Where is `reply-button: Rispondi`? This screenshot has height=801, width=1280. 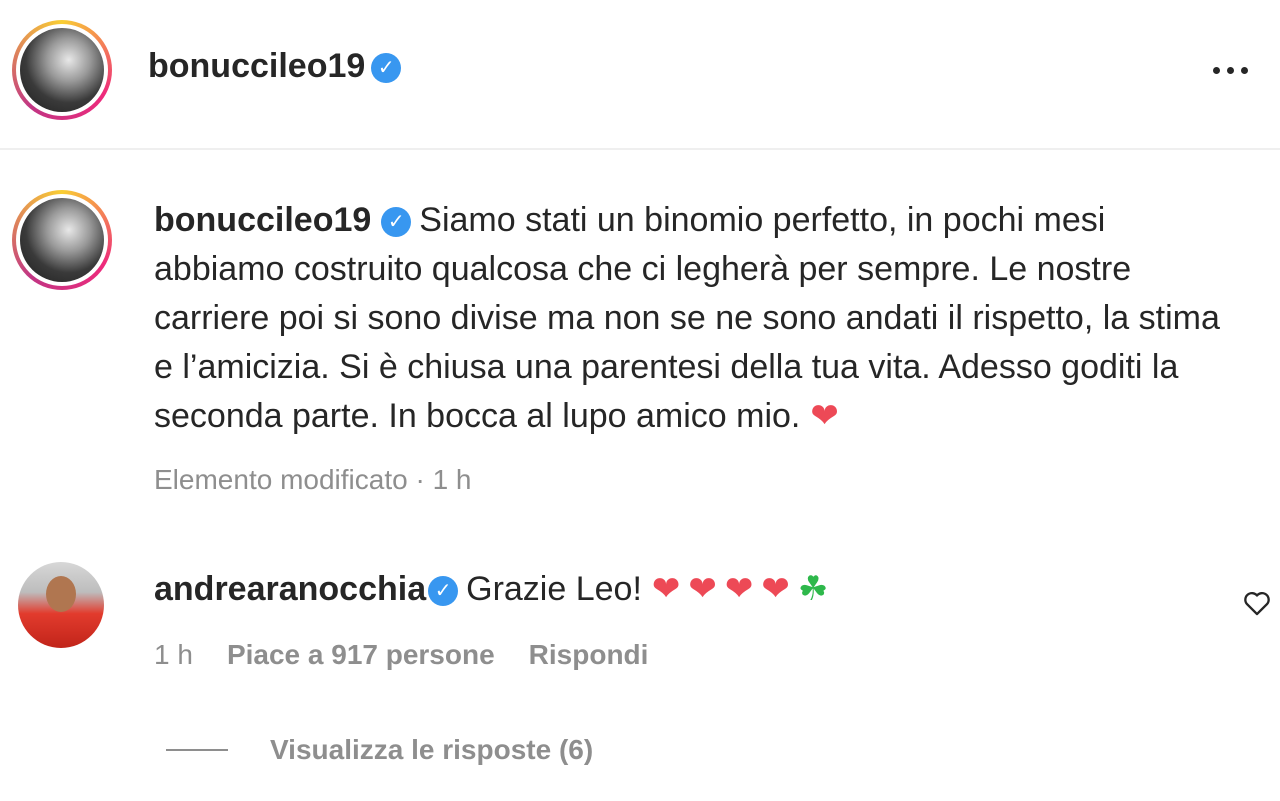
reply-button: Rispondi is located at coordinates (589, 655).